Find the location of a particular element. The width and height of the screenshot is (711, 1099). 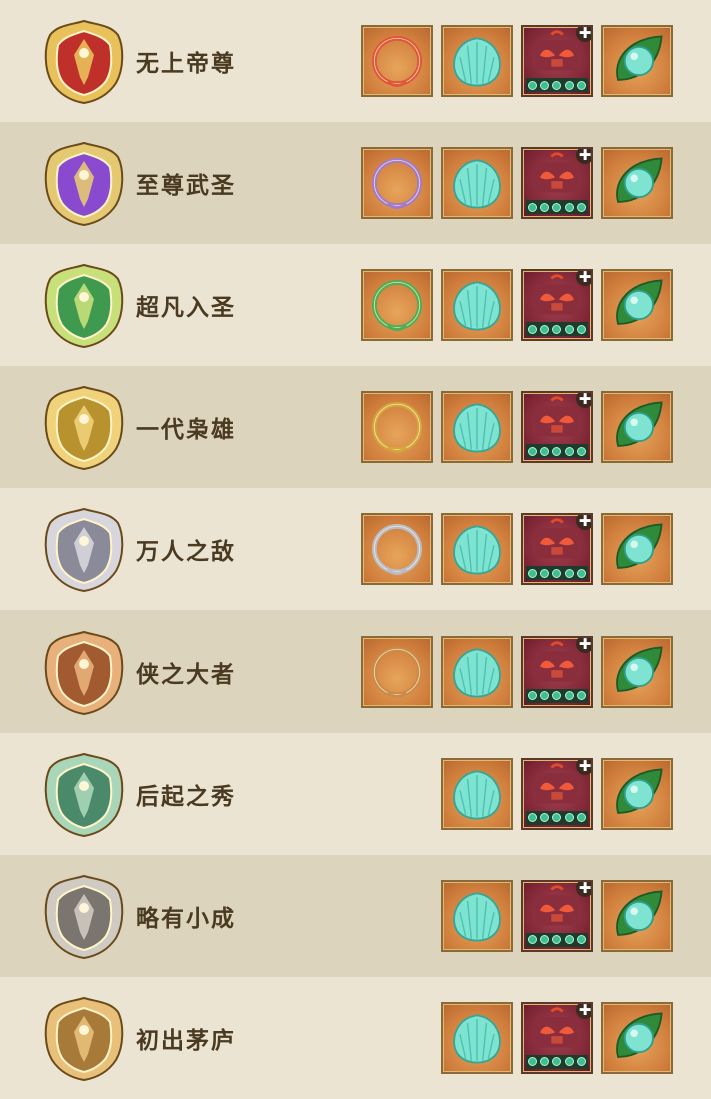

rank-row: 无上帝尊 ✚ is located at coordinates (355, 61).